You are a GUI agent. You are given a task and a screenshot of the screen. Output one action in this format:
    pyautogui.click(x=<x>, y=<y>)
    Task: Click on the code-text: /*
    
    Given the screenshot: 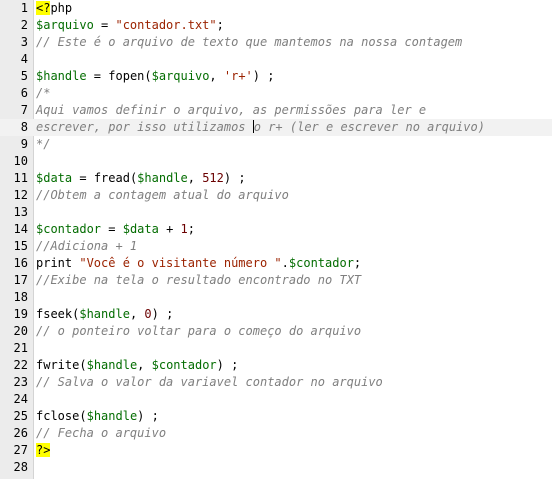 What is the action you would take?
    pyautogui.click(x=43, y=93)
    